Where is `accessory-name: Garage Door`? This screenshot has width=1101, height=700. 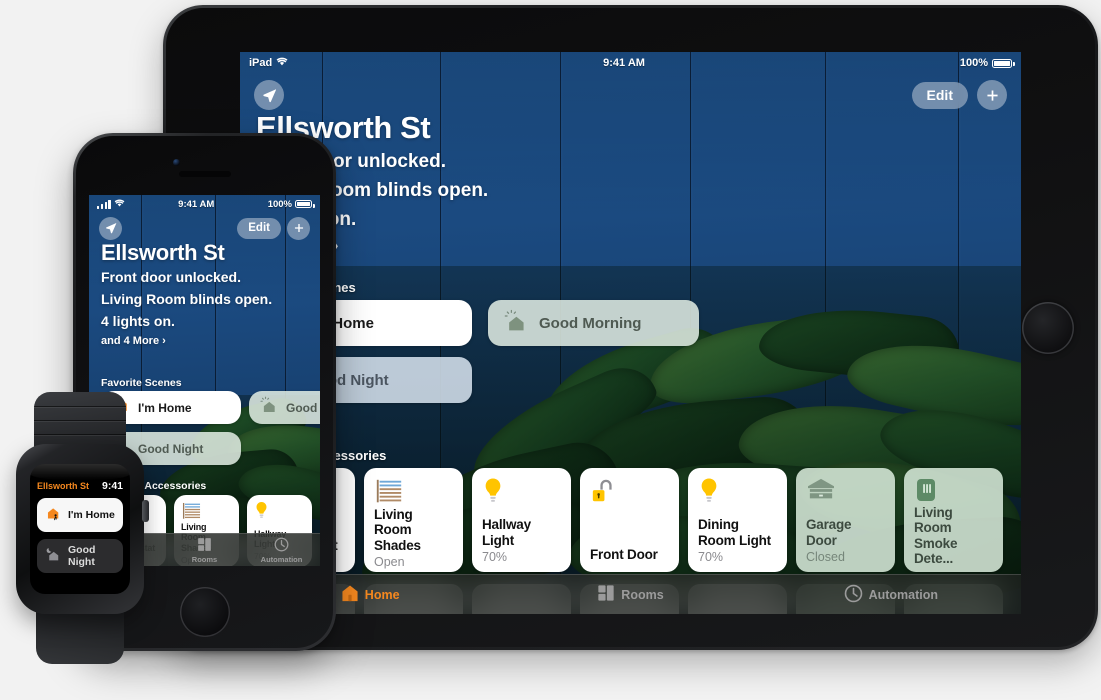
accessory-name: Garage Door is located at coordinates (829, 532).